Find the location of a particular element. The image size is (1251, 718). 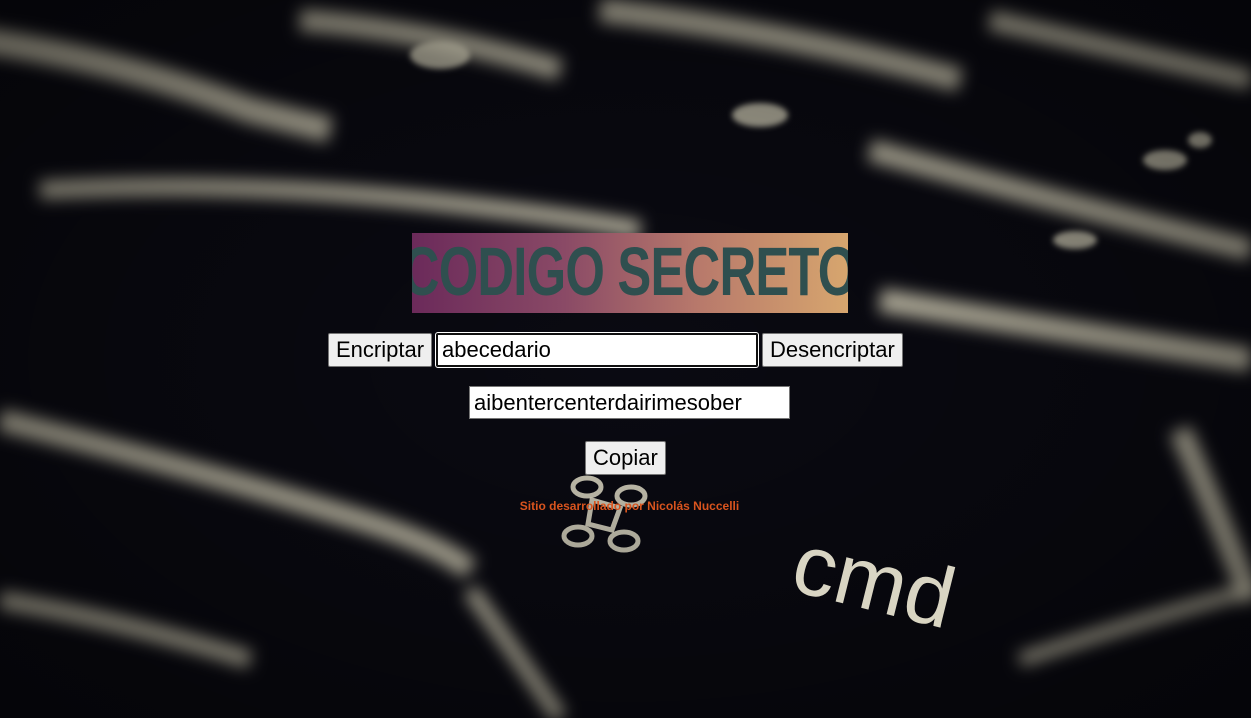

title-banner: CODIGO SECRETO is located at coordinates (630, 273).